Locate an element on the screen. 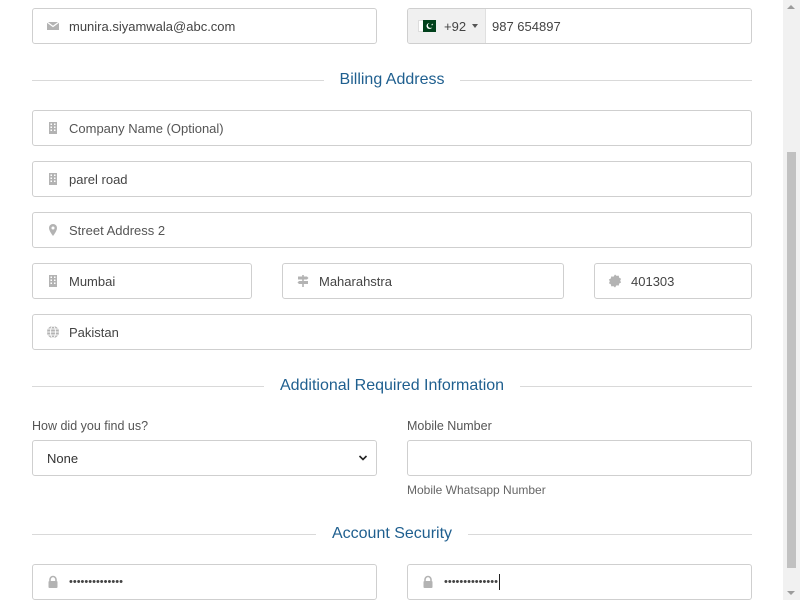  globe-icon is located at coordinates (53, 332).